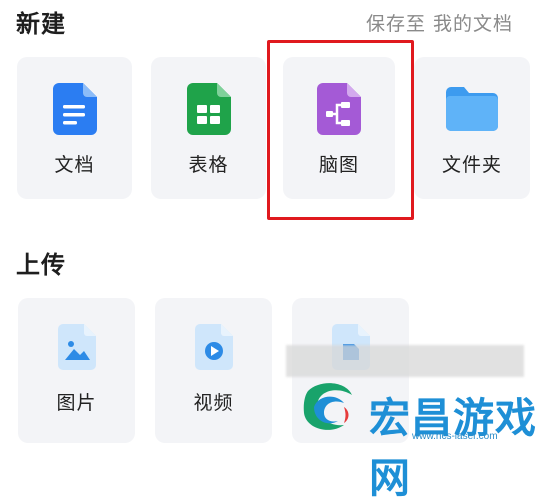 This screenshot has width=550, height=504. I want to click on new-document-label: 文档, so click(74, 165).